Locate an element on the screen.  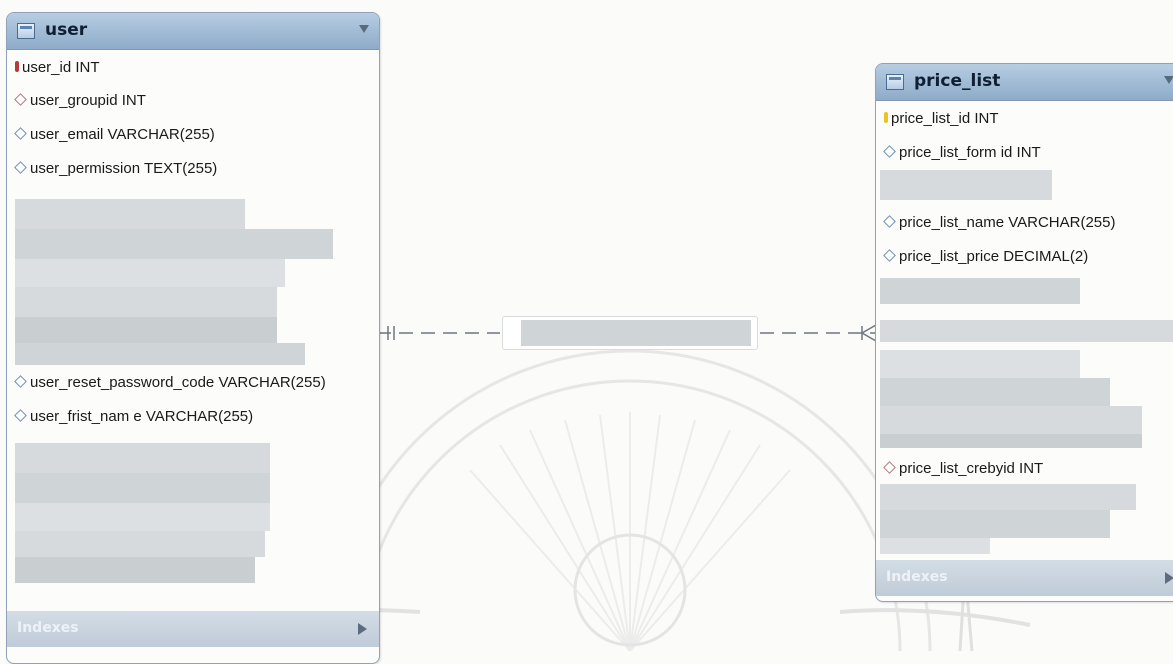
column-row: user_reset_password_code VARCHAR(255) is located at coordinates (170, 385).